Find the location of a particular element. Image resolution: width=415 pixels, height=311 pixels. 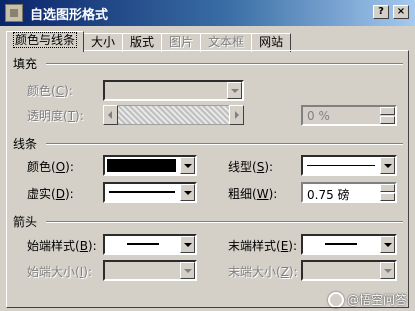

tab-strip: 颜色与线条 大小 版式 图片 文本框 网站 is located at coordinates (149, 41).